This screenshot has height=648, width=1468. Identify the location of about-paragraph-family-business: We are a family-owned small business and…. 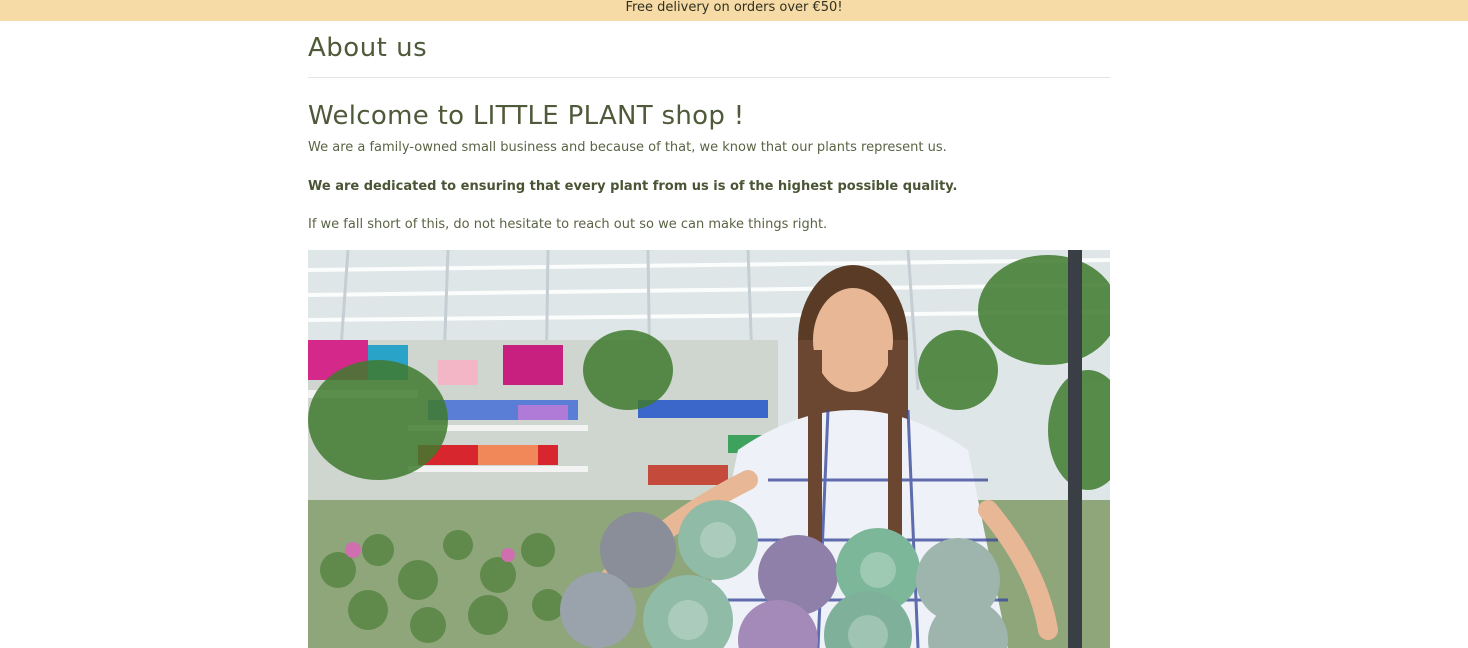
(627, 147).